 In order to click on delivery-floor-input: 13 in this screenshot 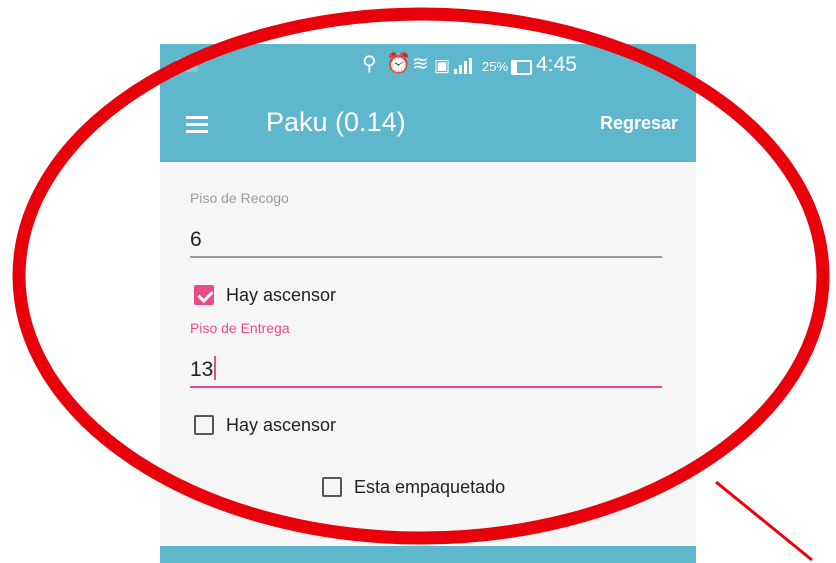, I will do `click(203, 369)`.